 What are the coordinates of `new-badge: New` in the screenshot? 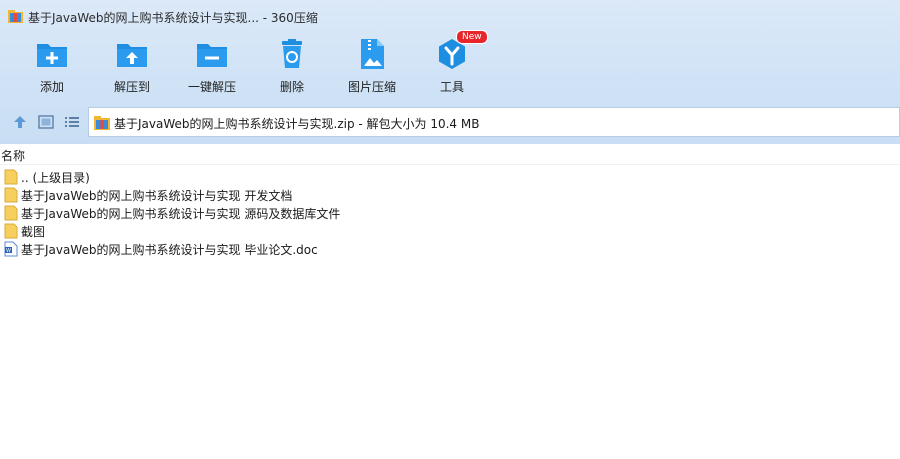 It's located at (472, 37).